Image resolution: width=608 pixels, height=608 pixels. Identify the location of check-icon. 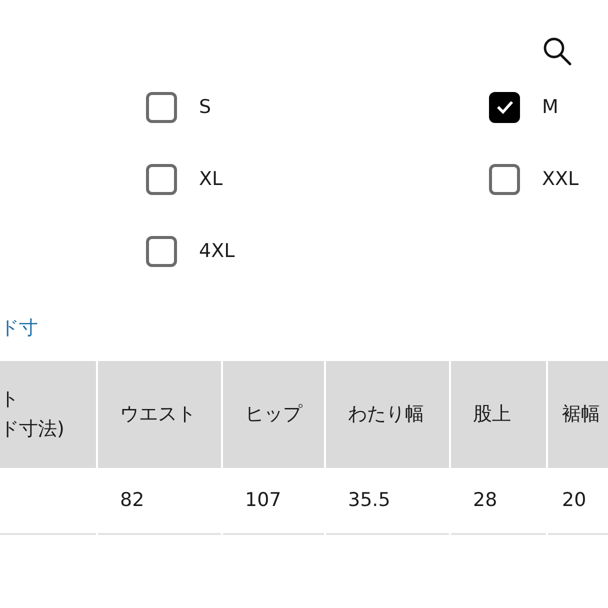
(505, 107).